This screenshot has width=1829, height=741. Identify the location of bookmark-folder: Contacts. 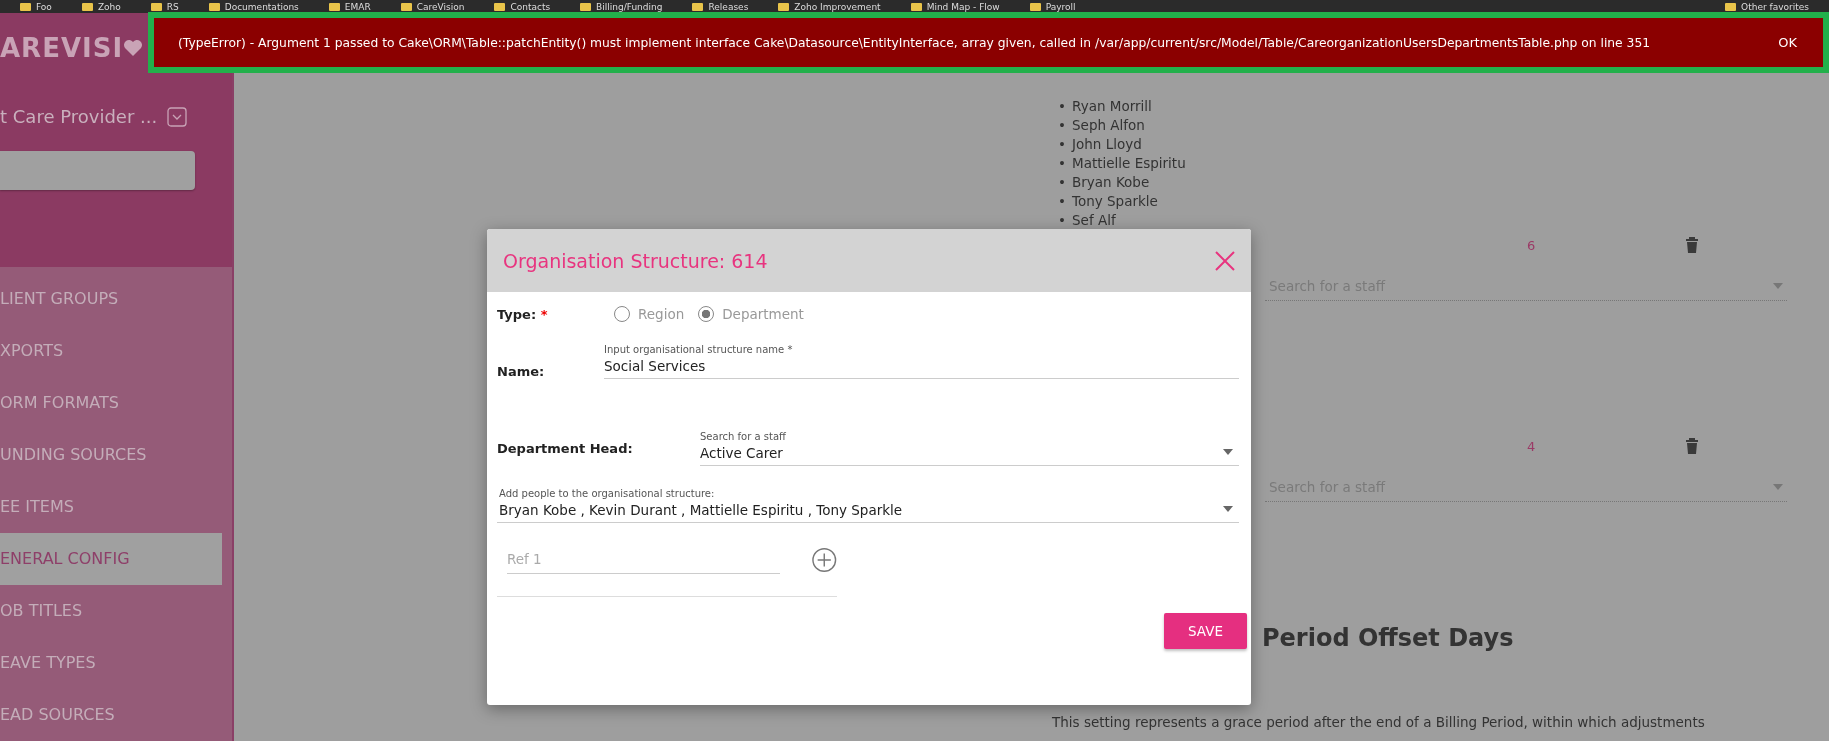
(522, 6).